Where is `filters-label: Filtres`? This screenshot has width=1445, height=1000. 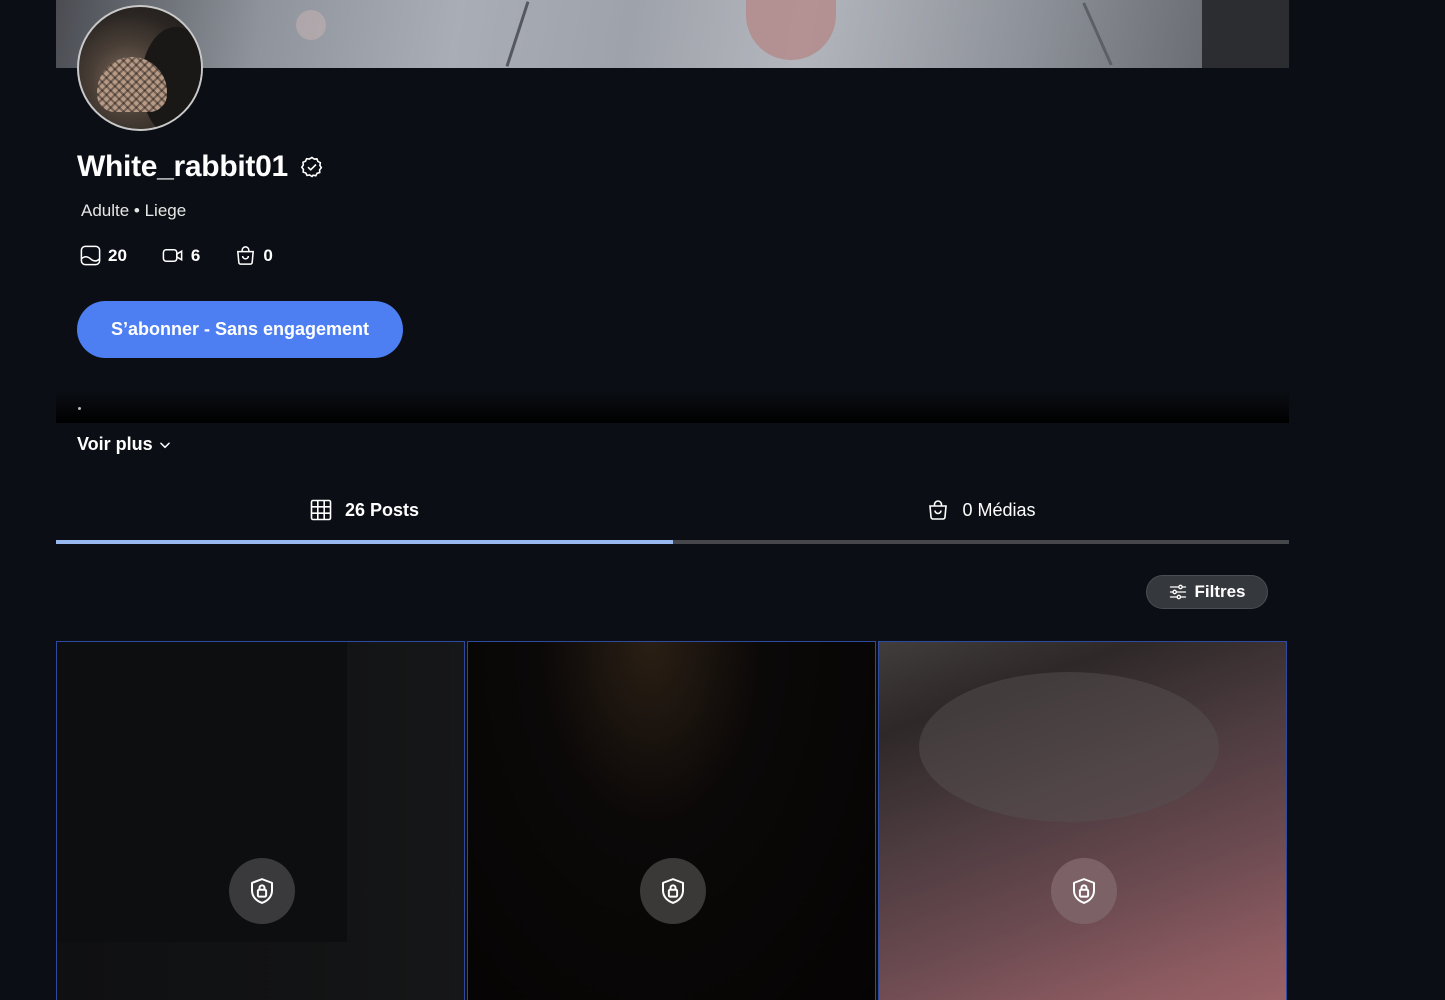
filters-label: Filtres is located at coordinates (1220, 591).